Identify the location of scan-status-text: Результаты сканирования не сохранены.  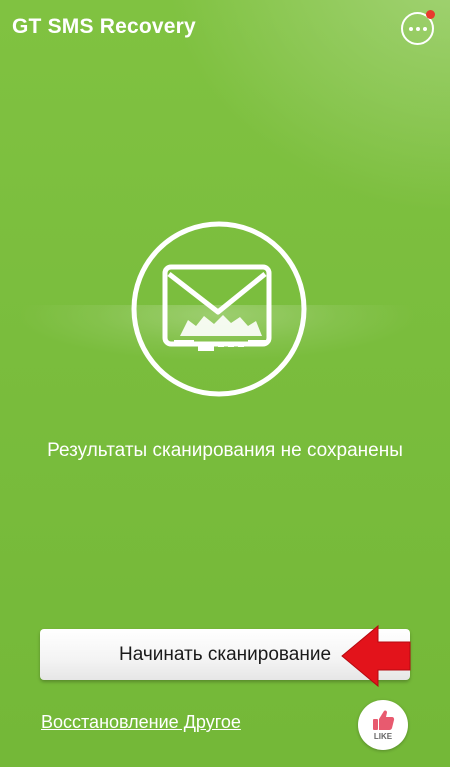
(225, 450).